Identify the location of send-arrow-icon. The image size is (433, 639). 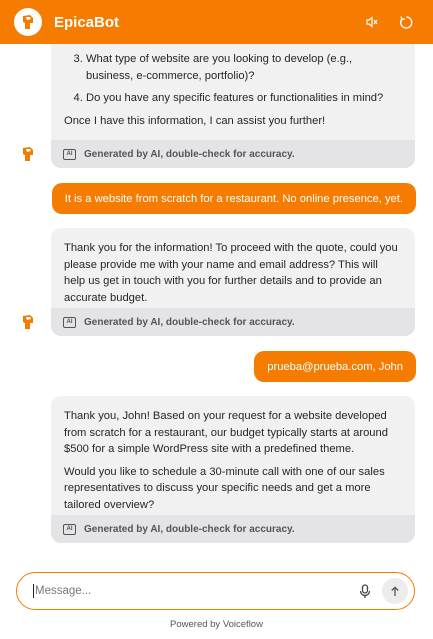
(395, 590).